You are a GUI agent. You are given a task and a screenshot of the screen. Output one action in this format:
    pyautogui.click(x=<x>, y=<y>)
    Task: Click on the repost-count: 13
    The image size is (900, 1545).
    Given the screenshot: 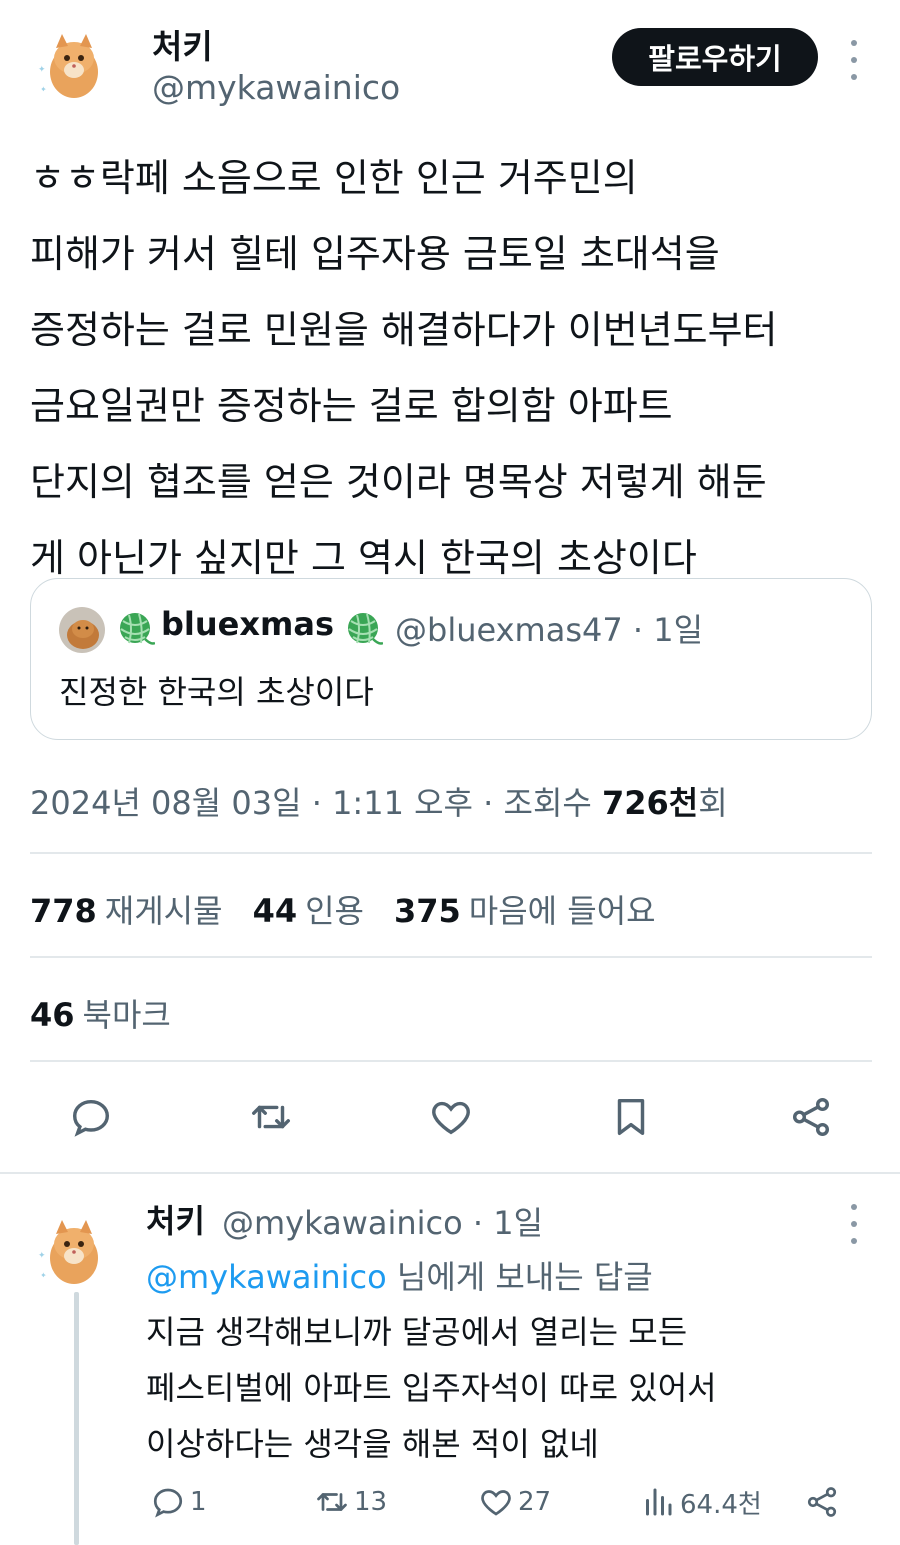 What is the action you would take?
    pyautogui.click(x=371, y=1502)
    